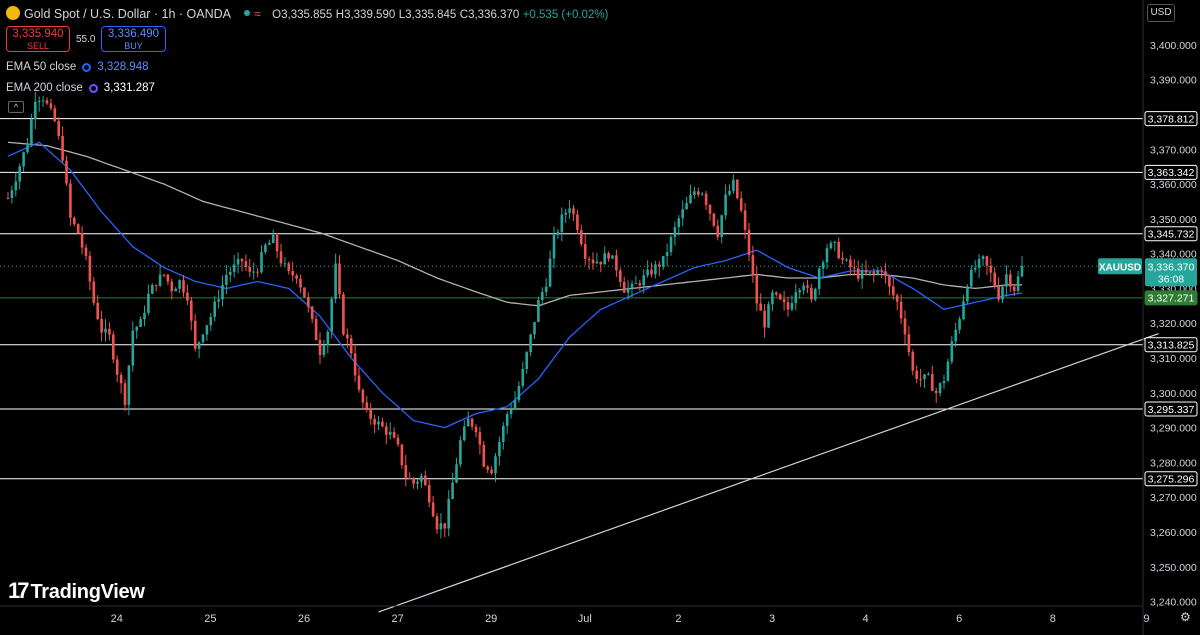 Image resolution: width=1200 pixels, height=635 pixels. Describe the element at coordinates (133, 39) in the screenshot. I see `buy-button: 3,336.490 BUY` at that location.